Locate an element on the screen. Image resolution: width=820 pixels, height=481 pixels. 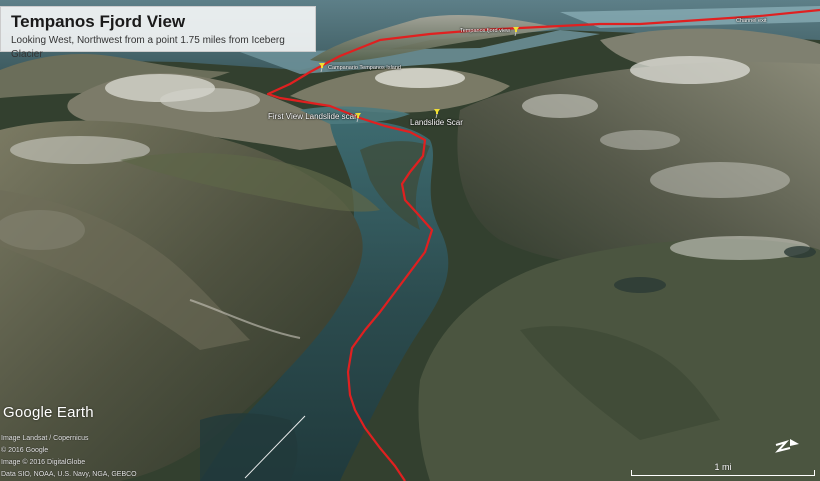
credit-line: Image Landsat / Copernicus is located at coordinates (45, 438).